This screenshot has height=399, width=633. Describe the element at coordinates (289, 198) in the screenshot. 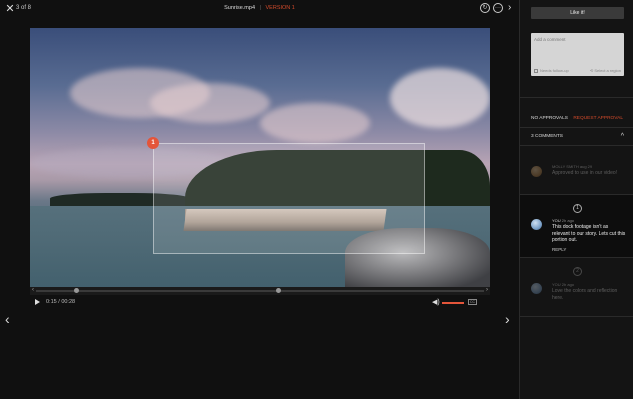

I see `comment-region` at that location.